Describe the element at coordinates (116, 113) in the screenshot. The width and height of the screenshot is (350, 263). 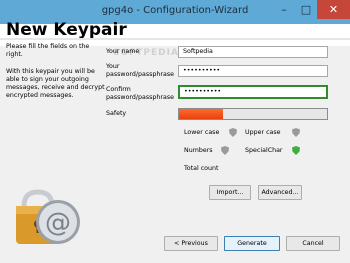
I see `safety-label: Safety` at that location.